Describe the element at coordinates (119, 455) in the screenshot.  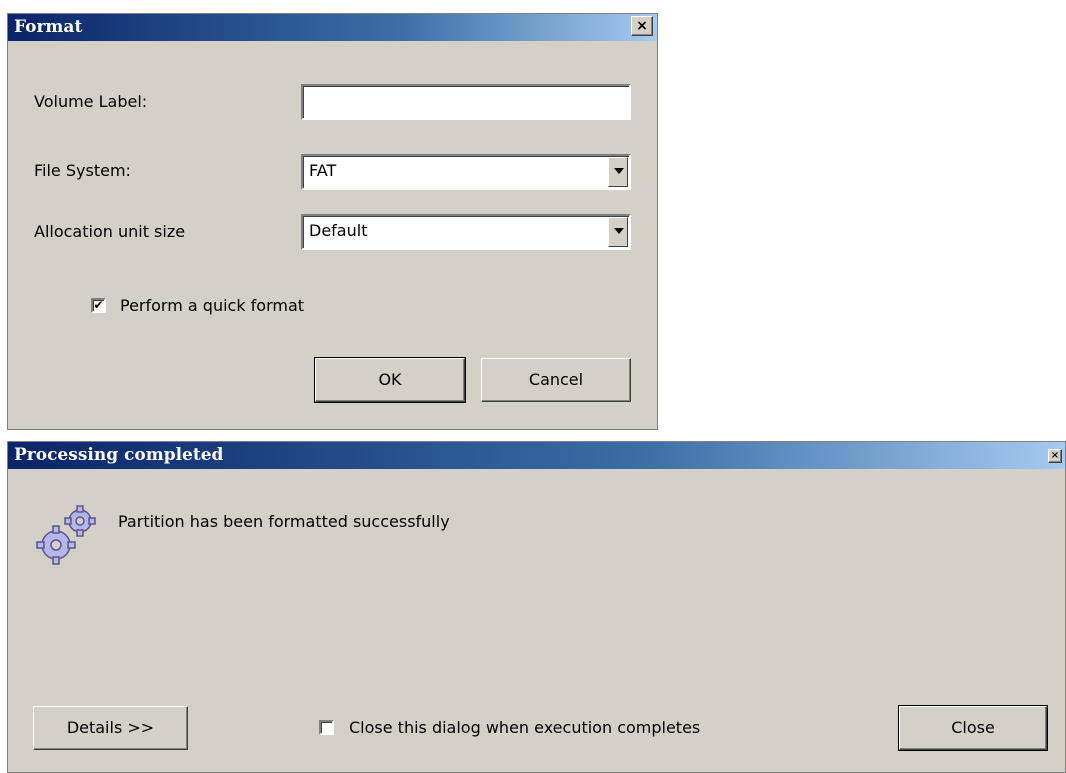
I see `processing-dialog-title: Processing completed` at that location.